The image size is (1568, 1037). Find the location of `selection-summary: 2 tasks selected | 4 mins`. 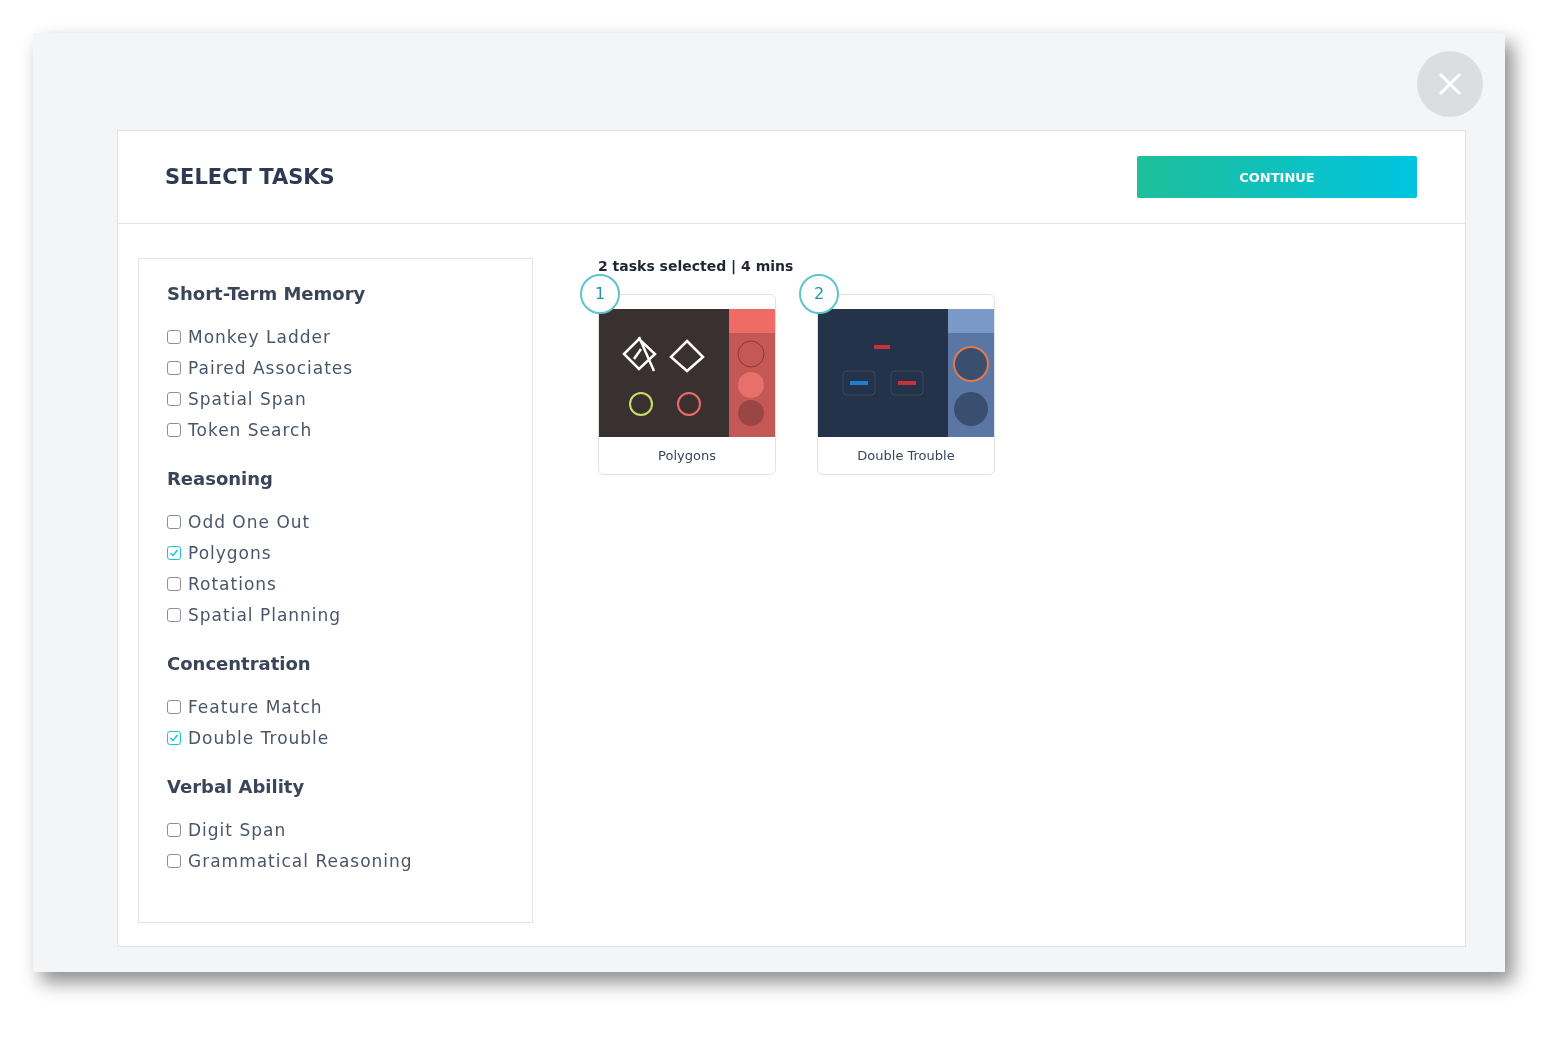

selection-summary: 2 tasks selected | 4 mins is located at coordinates (696, 266).